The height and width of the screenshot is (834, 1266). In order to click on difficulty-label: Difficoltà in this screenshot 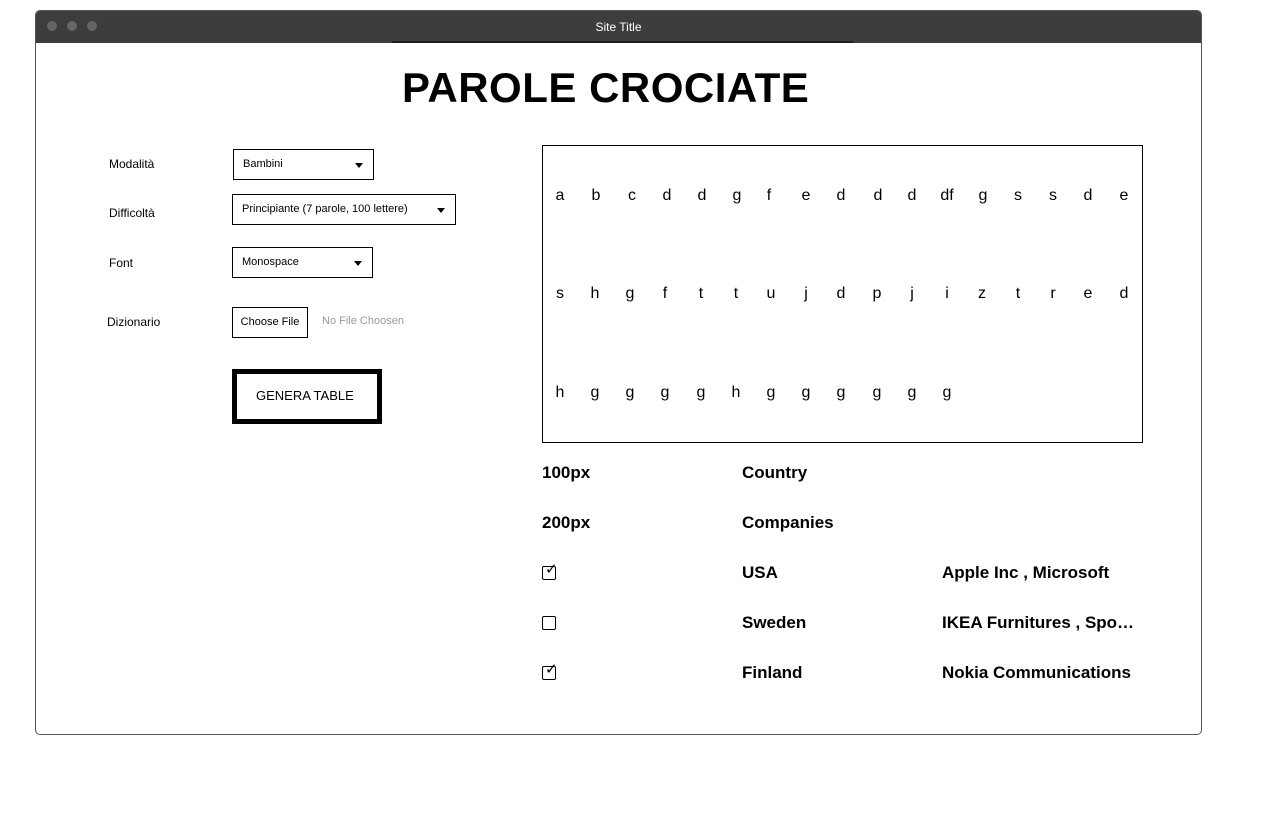, I will do `click(132, 213)`.